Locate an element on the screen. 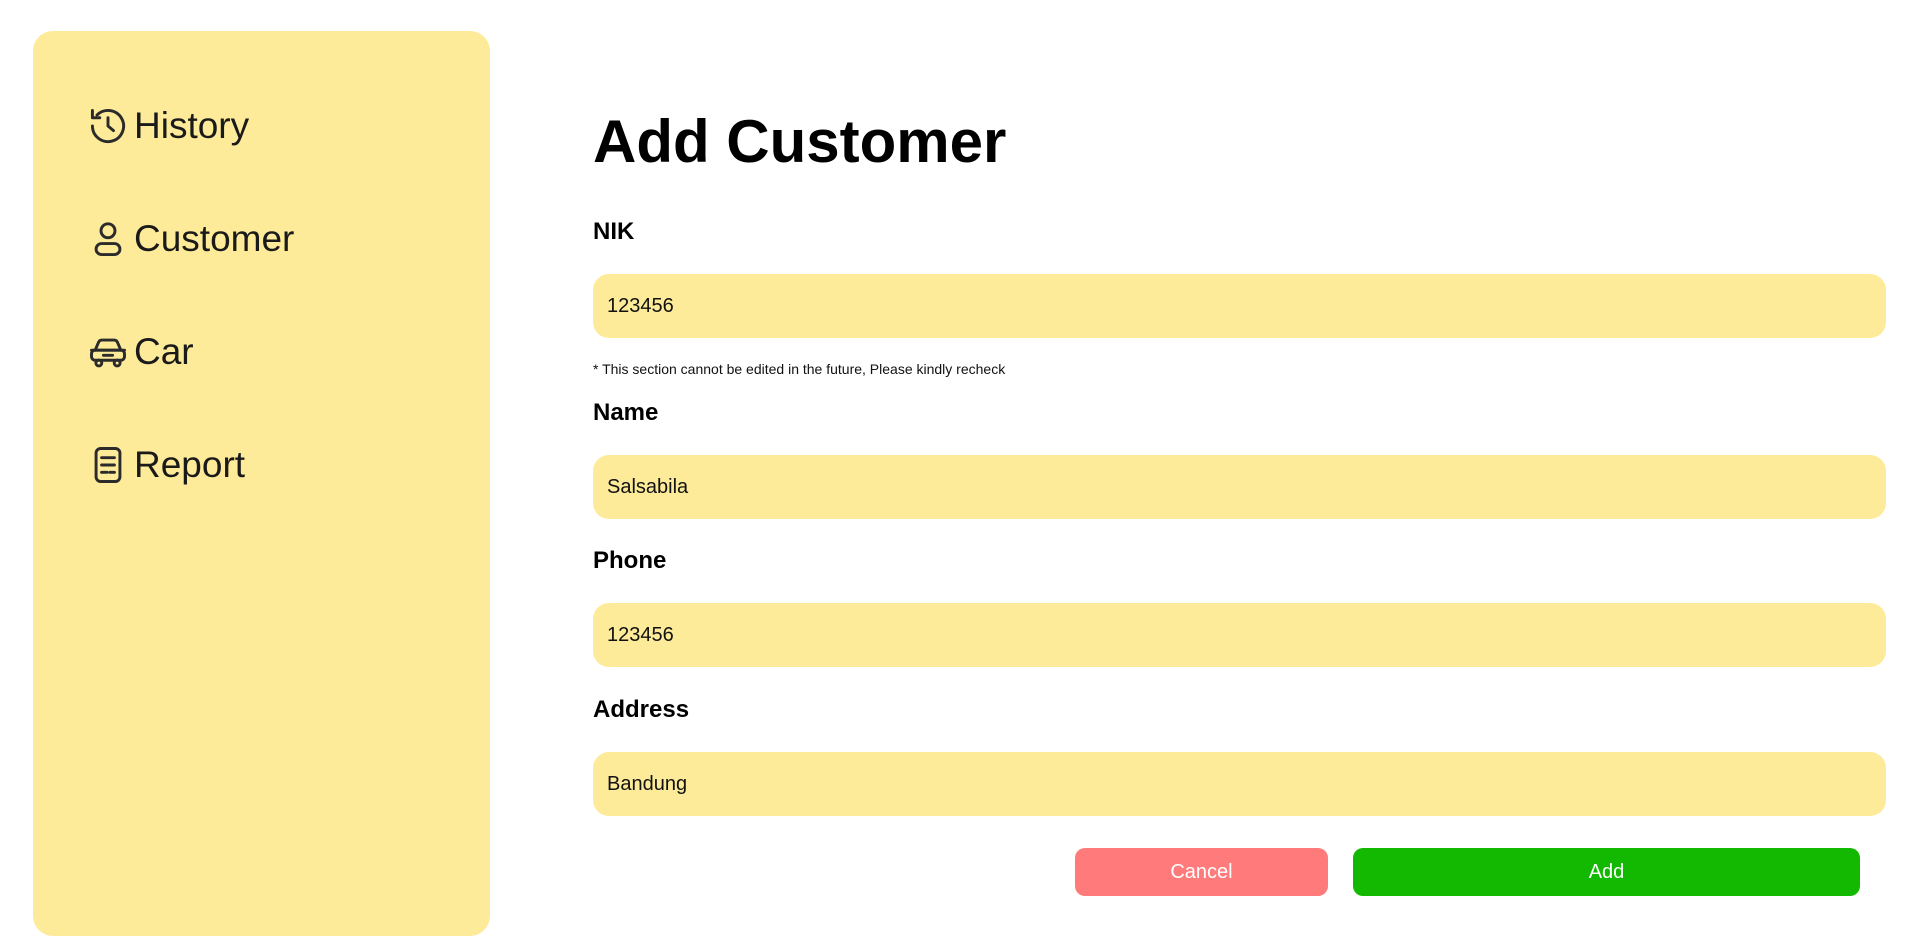  car-icon is located at coordinates (108, 352).